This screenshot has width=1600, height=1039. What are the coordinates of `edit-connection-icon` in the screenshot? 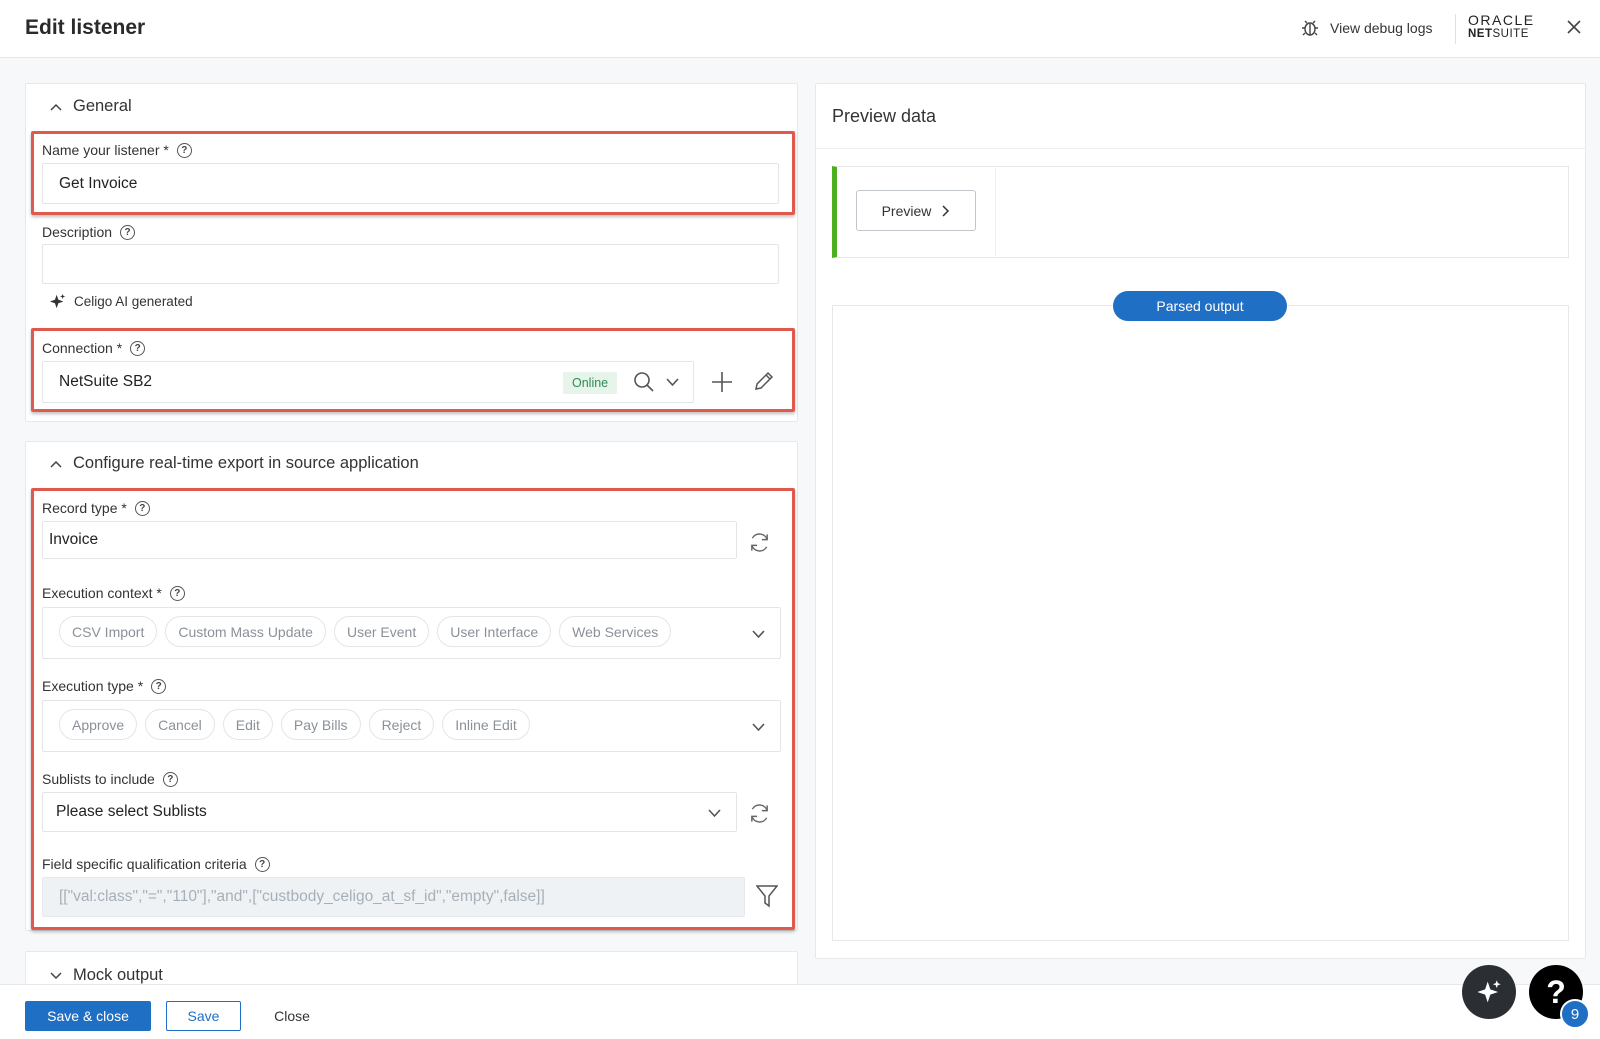 It's located at (764, 383).